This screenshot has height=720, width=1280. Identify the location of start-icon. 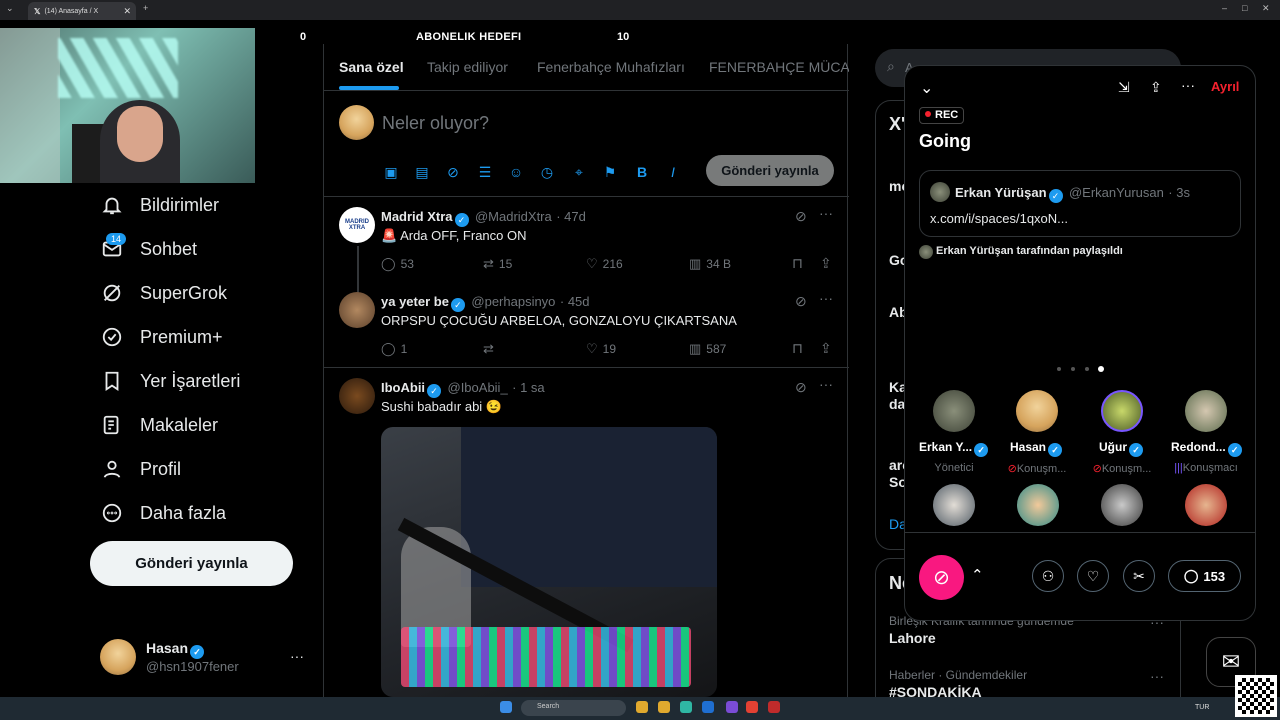
(506, 707).